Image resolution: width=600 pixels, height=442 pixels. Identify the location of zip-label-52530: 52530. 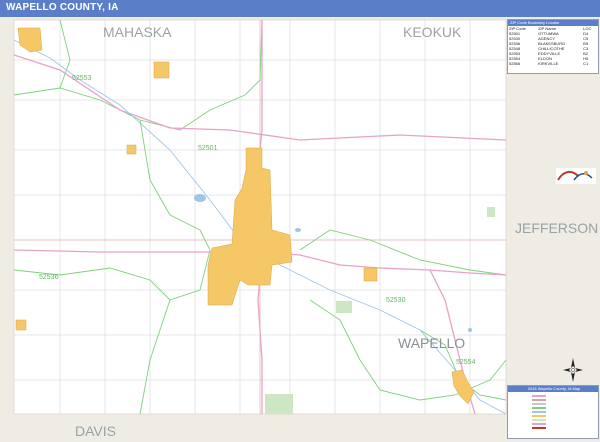
(396, 300).